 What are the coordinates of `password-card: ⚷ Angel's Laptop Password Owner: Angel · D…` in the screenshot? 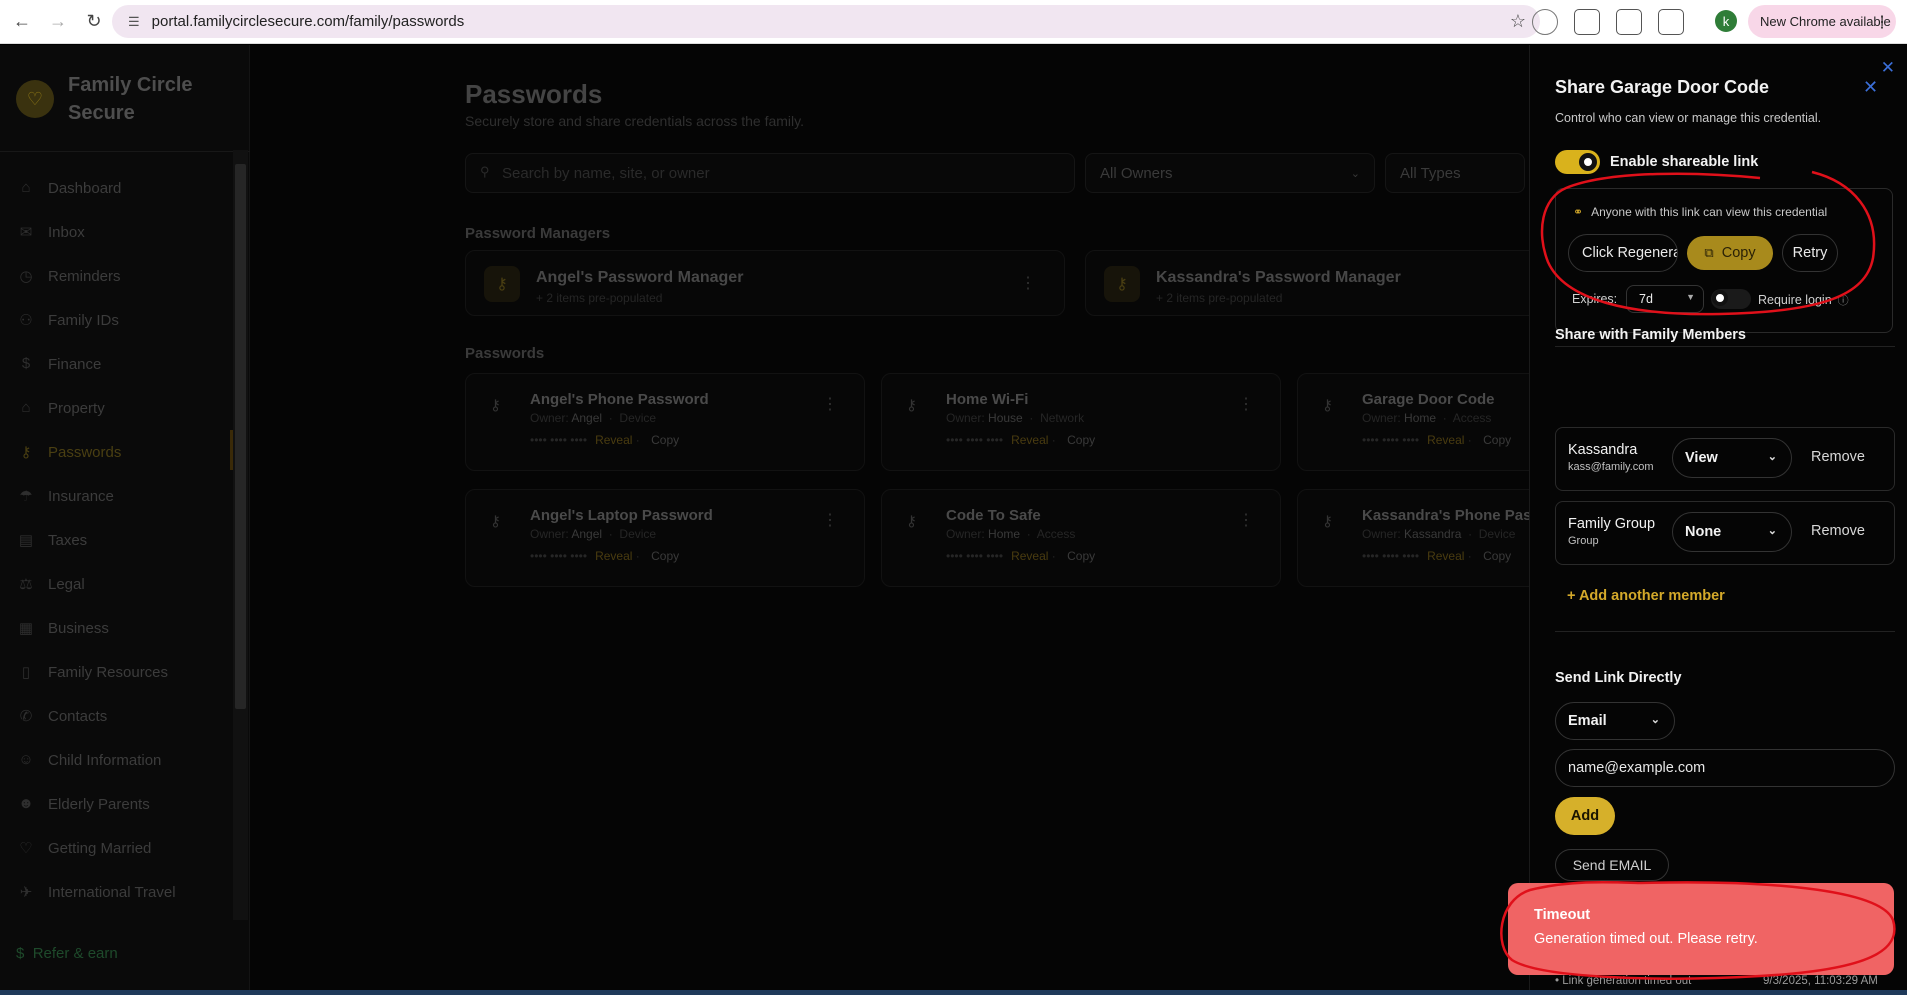 It's located at (665, 538).